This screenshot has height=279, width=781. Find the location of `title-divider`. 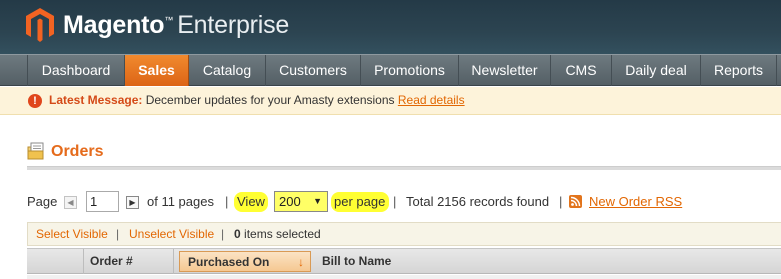

title-divider is located at coordinates (404, 168).